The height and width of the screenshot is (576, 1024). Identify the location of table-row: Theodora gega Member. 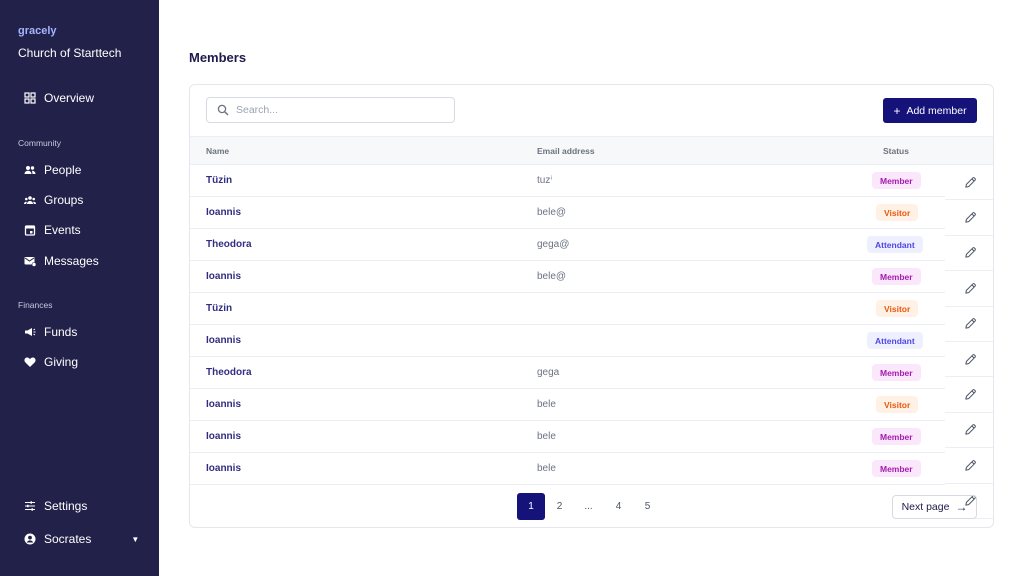
(591, 373).